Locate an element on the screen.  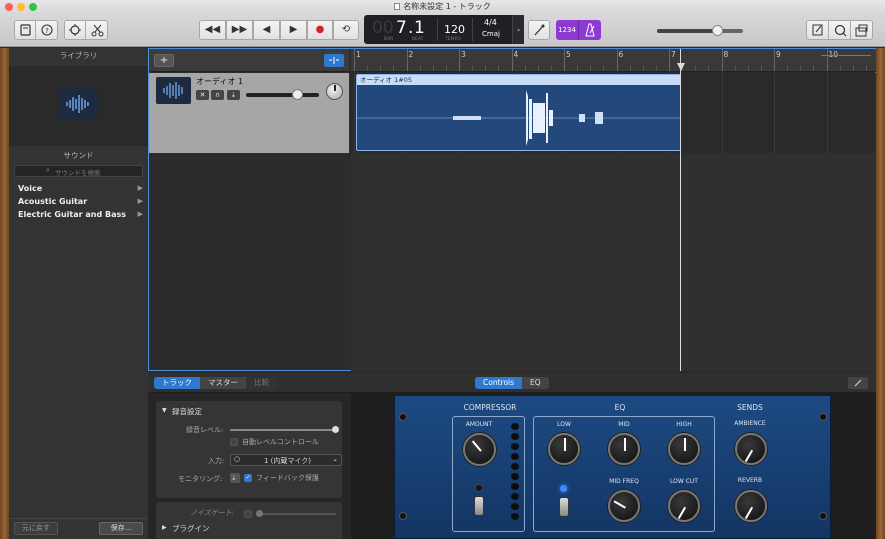
timeline-ruler: 1 2 3 4 5 6 7 8 9 10 is located at coordinates (613, 60).